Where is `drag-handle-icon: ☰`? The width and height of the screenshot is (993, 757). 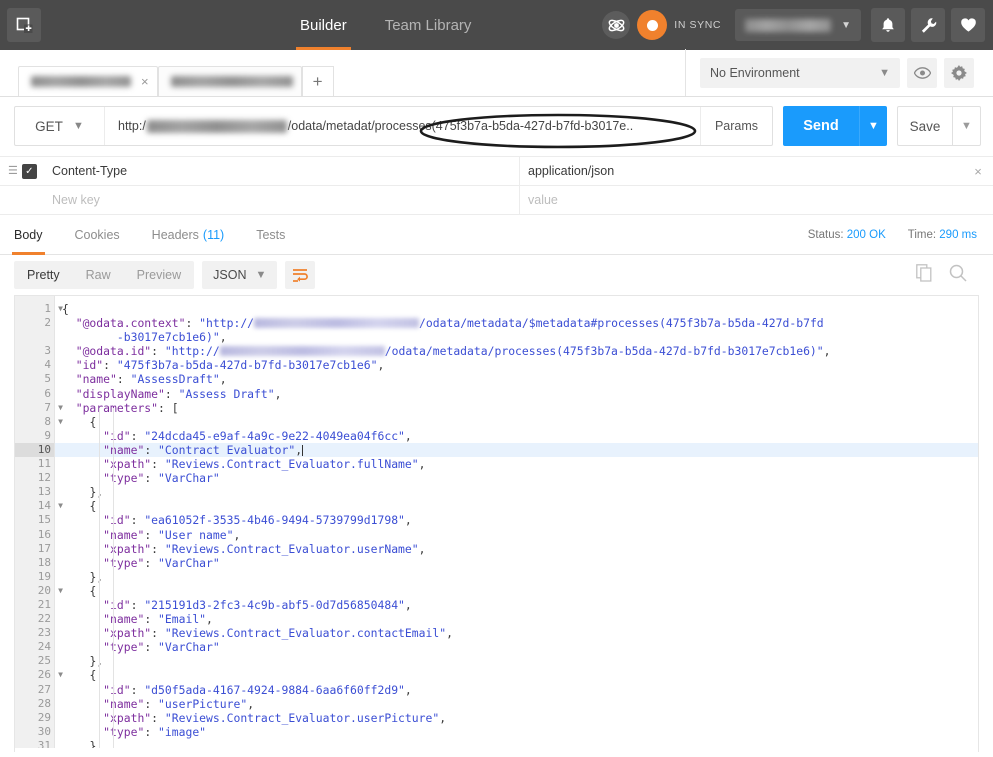
drag-handle-icon: ☰ is located at coordinates (13, 171).